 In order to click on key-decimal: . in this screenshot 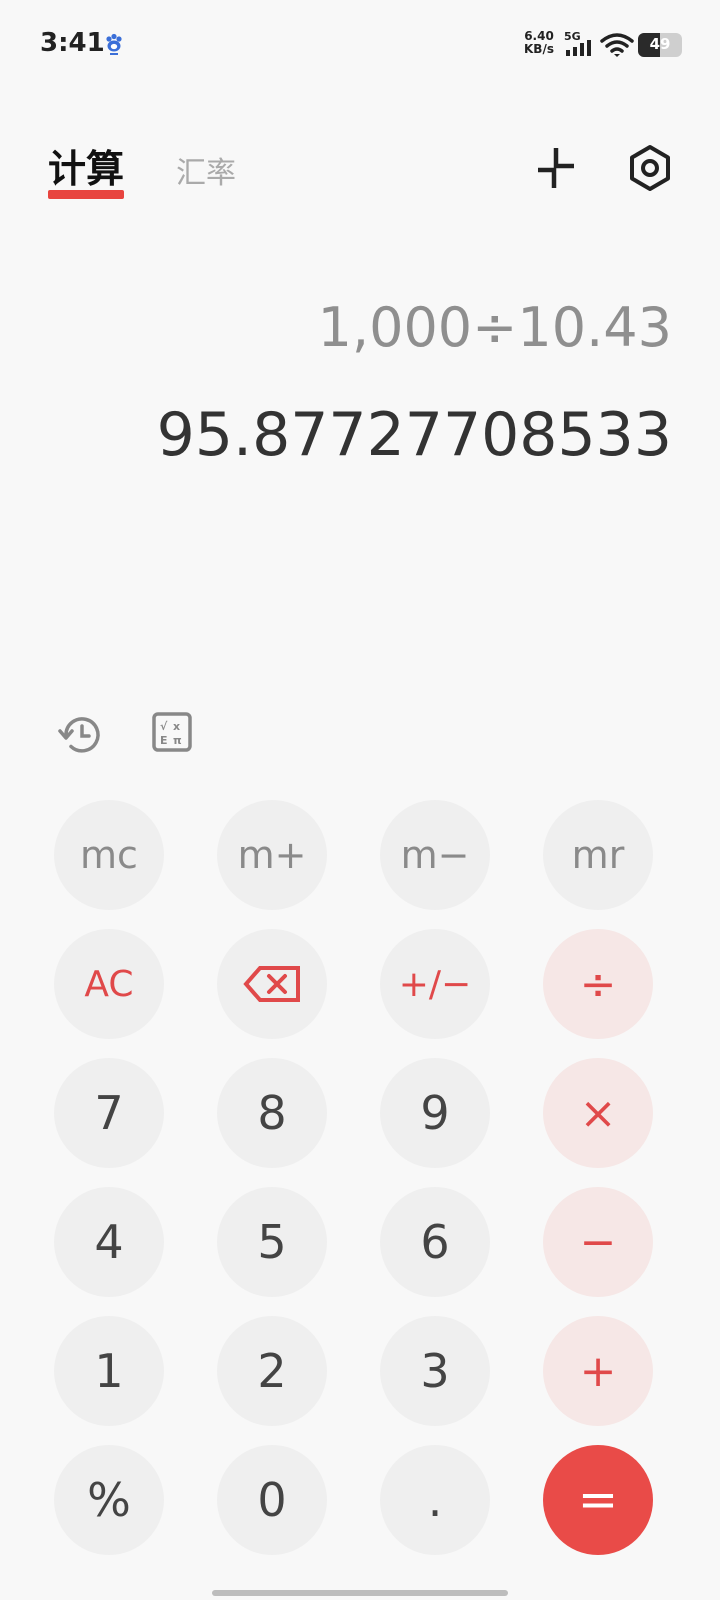, I will do `click(435, 1500)`.